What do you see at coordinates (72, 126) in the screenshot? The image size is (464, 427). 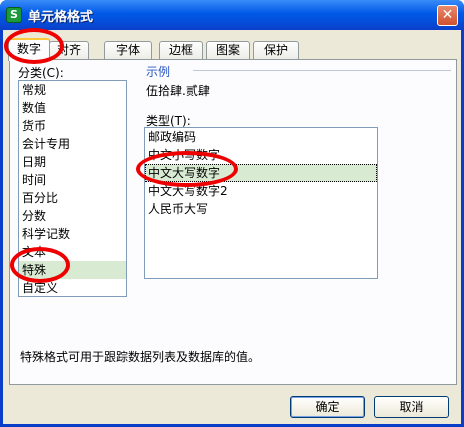 I see `category-item: 货币` at bounding box center [72, 126].